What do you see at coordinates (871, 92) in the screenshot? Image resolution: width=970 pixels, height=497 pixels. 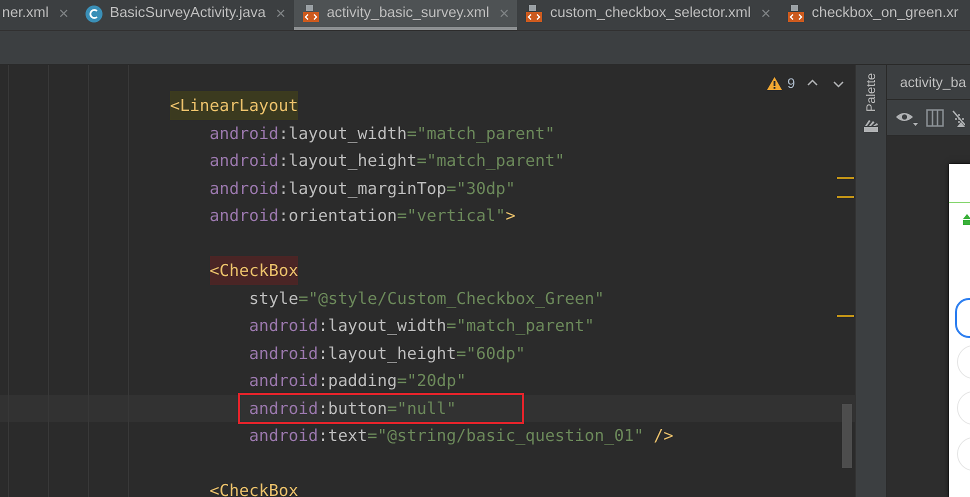 I see `palette-tab: Palette` at bounding box center [871, 92].